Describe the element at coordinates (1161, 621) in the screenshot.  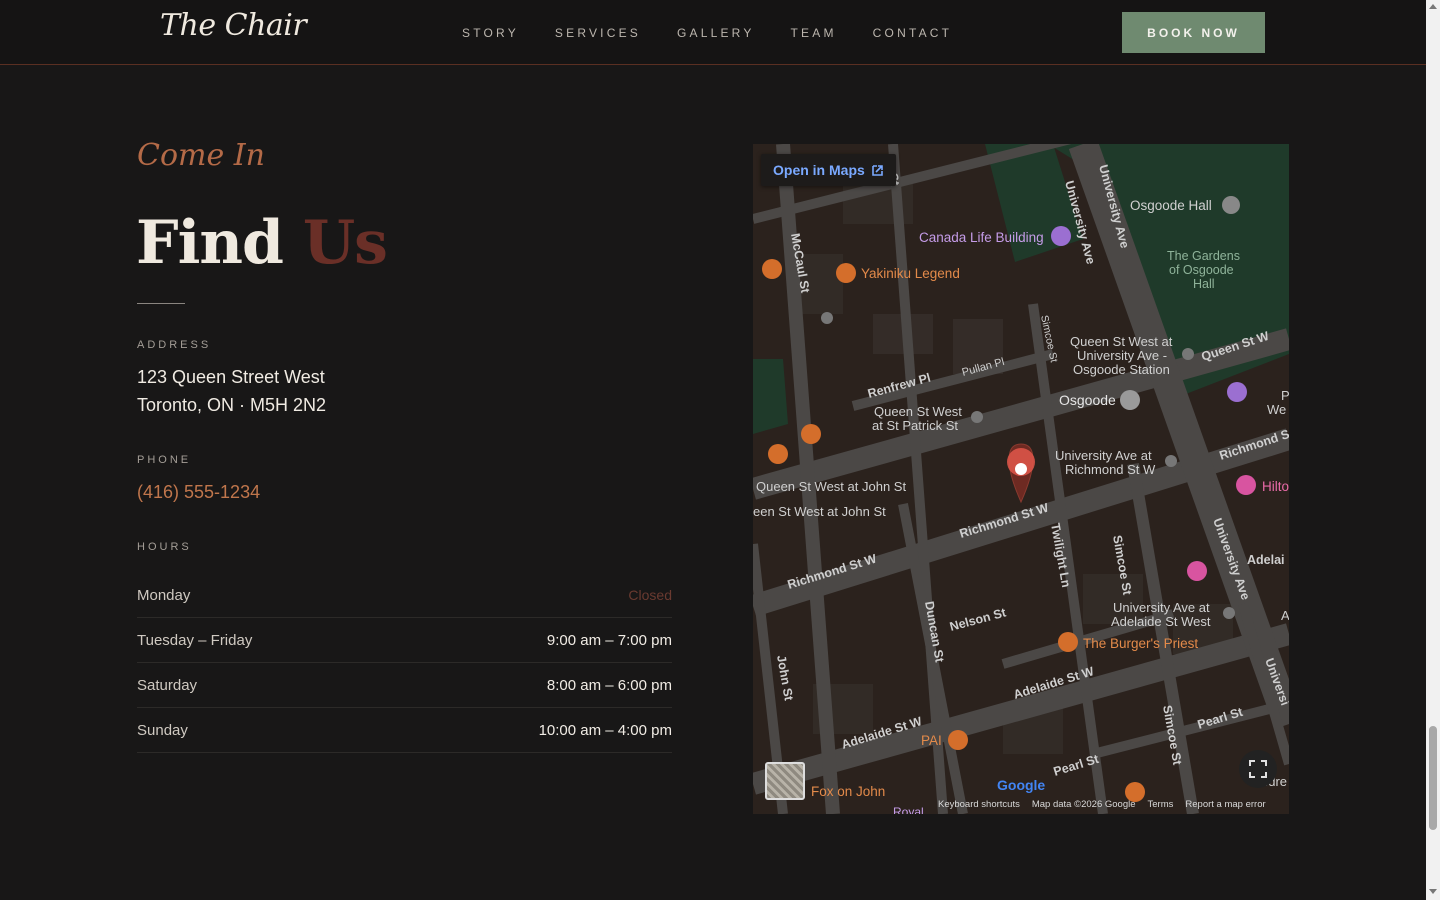
I see `place-label: Adelaide St West` at that location.